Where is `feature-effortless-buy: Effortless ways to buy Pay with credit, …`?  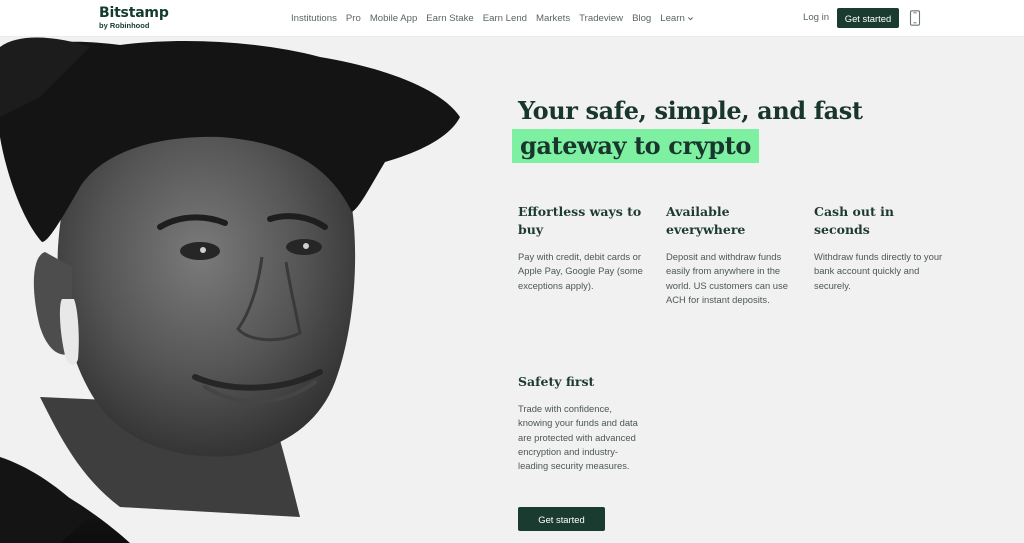 feature-effortless-buy: Effortless ways to buy Pay with credit, … is located at coordinates (583, 248).